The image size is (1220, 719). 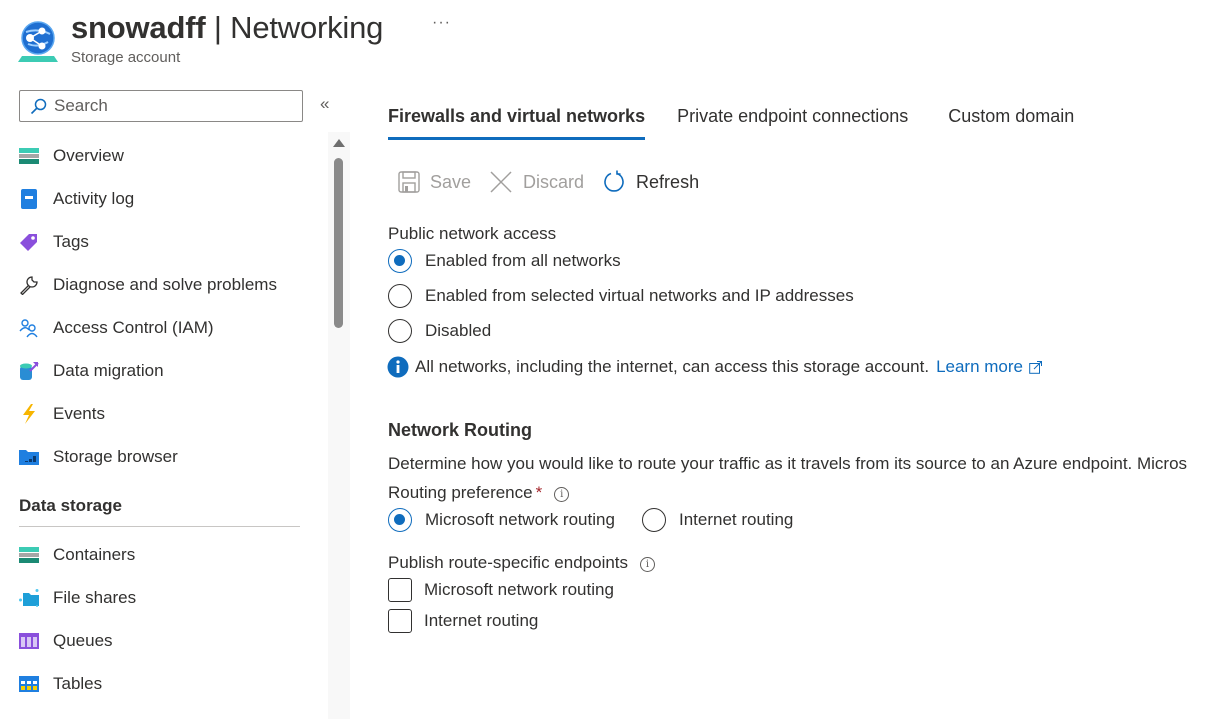 I want to click on refresh-icon, so click(x=614, y=181).